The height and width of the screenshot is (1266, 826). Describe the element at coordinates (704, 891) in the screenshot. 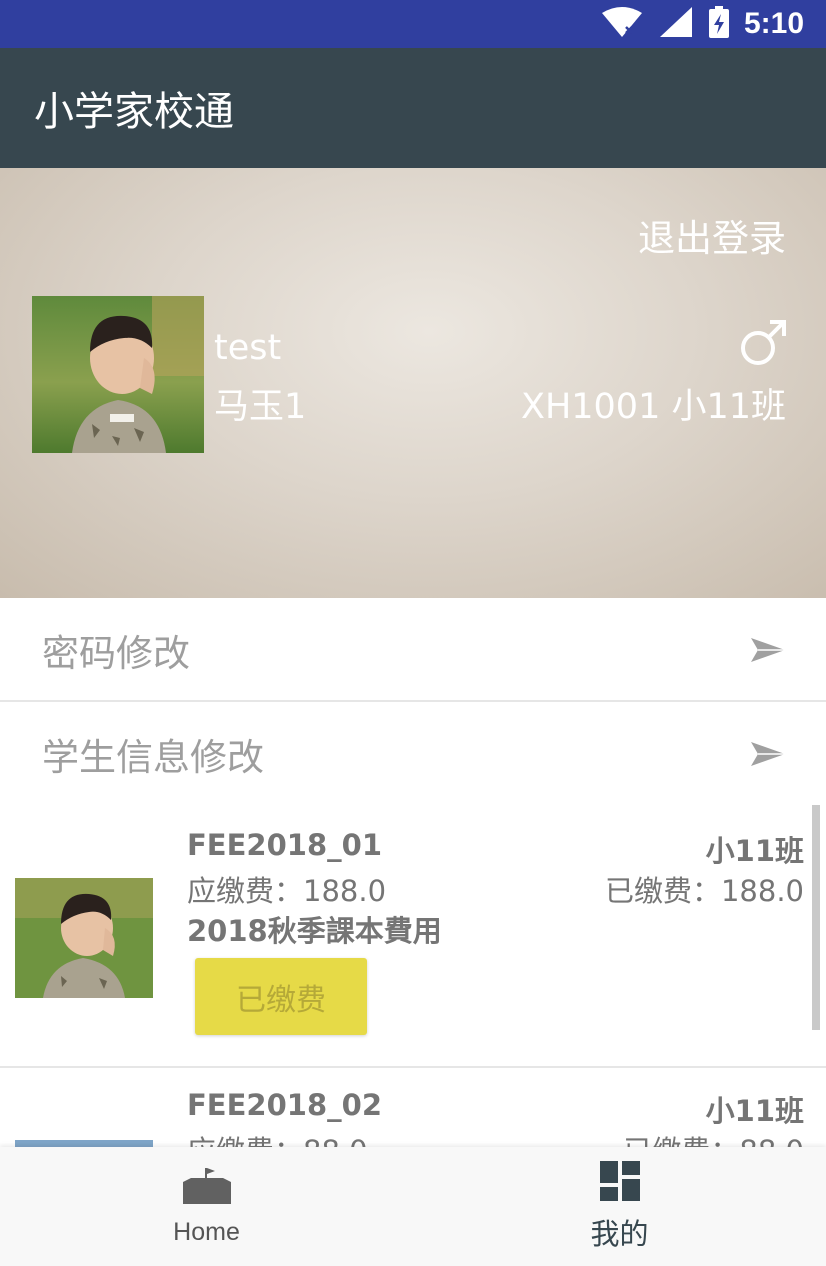

I see `fee-amount-paid: 已缴费：188.0` at that location.